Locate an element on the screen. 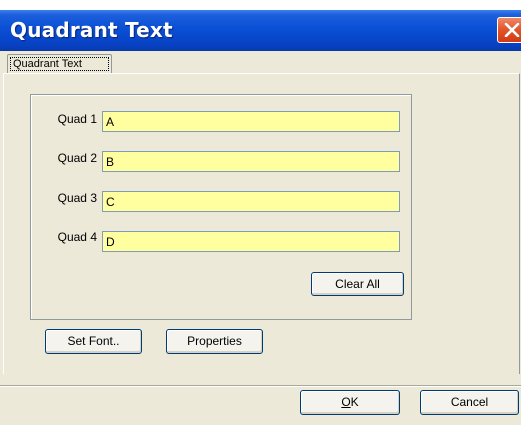  quad-4-input: D is located at coordinates (251, 241).